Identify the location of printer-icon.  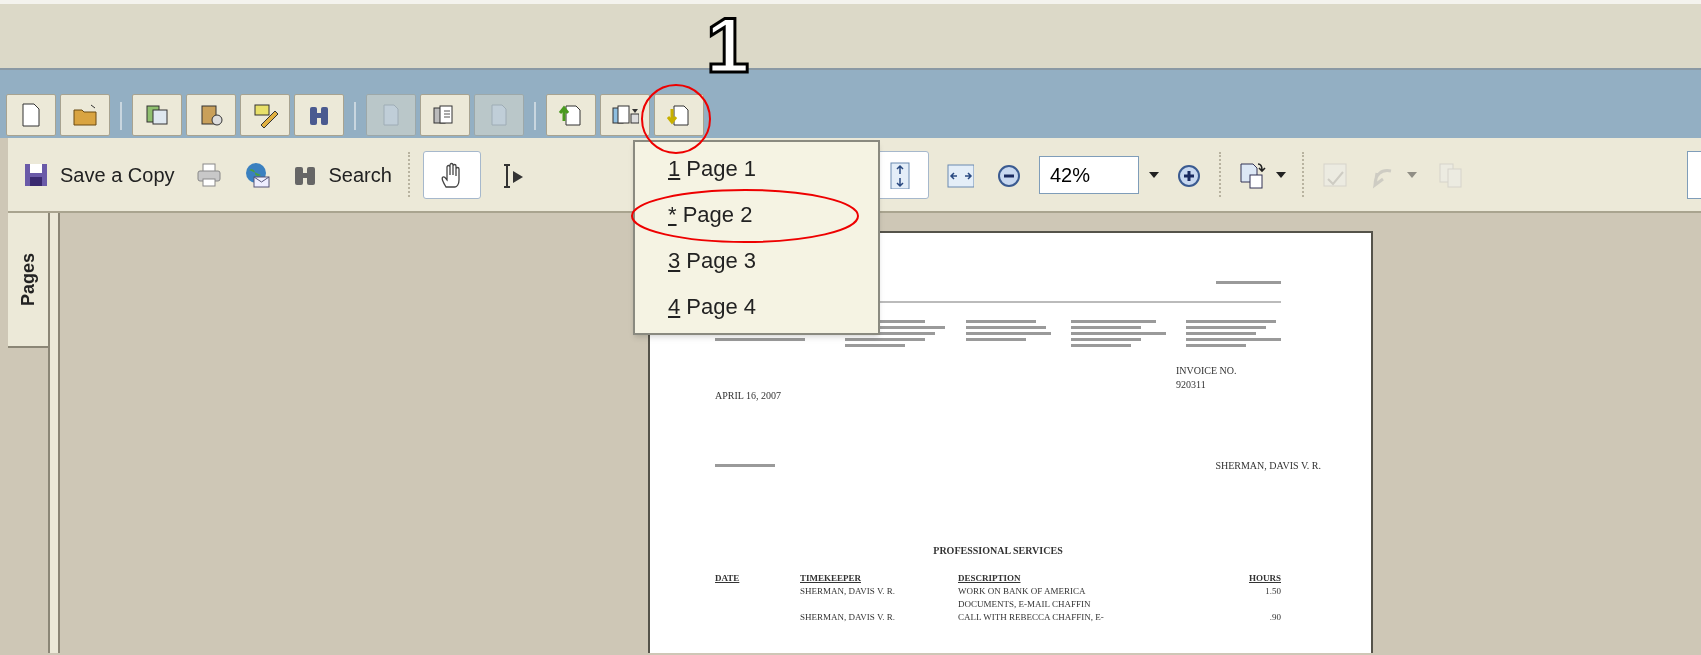
(208, 174).